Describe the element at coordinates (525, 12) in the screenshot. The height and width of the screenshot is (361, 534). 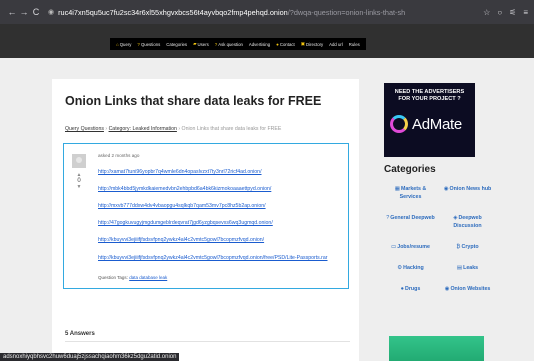
I see `menu-icon: ≡` at that location.